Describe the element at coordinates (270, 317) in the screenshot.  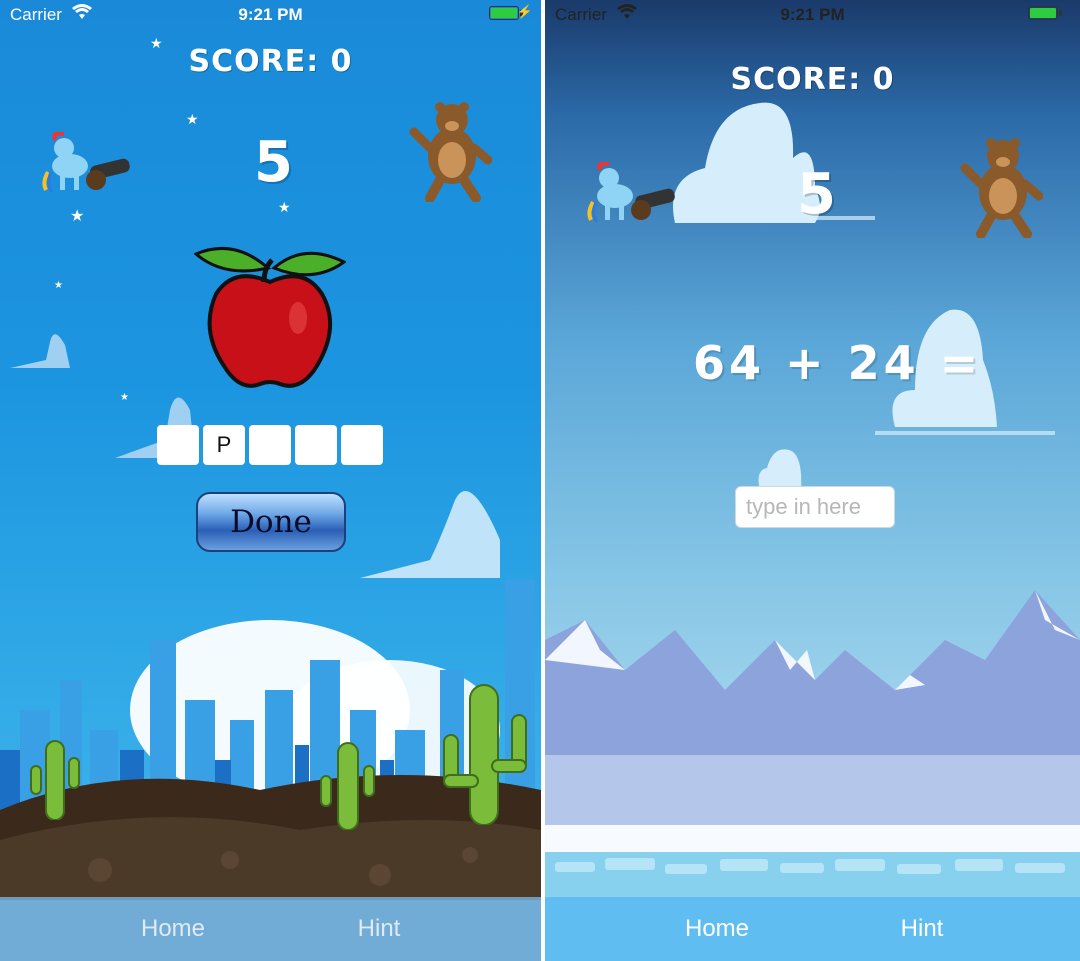
I see `apple-image` at that location.